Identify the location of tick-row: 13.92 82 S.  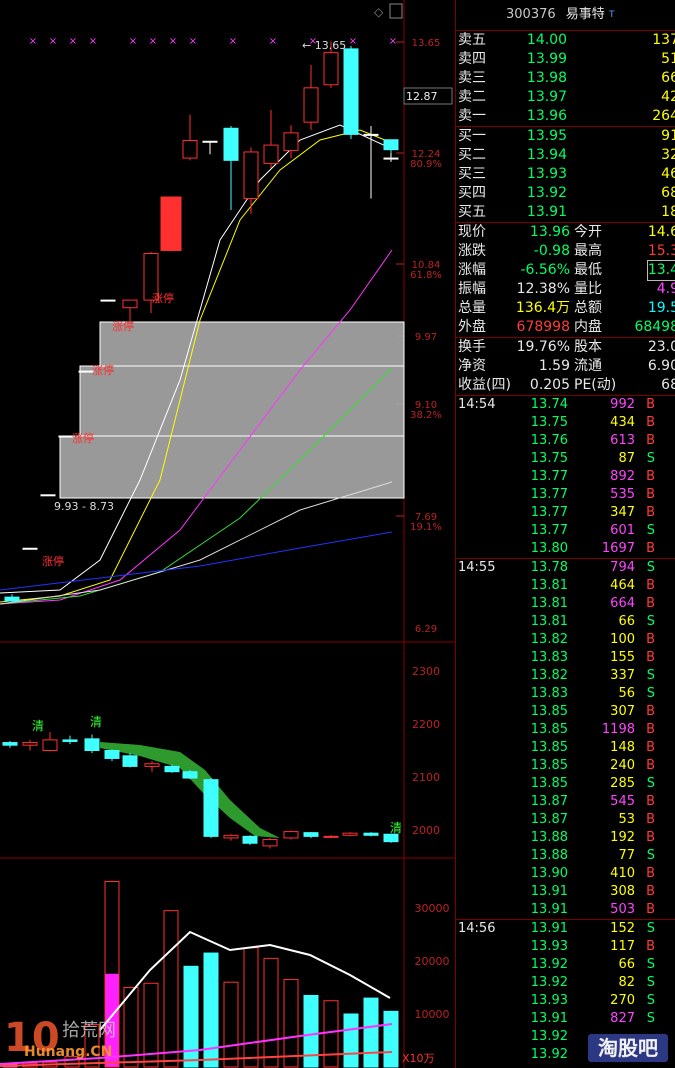
(565, 983).